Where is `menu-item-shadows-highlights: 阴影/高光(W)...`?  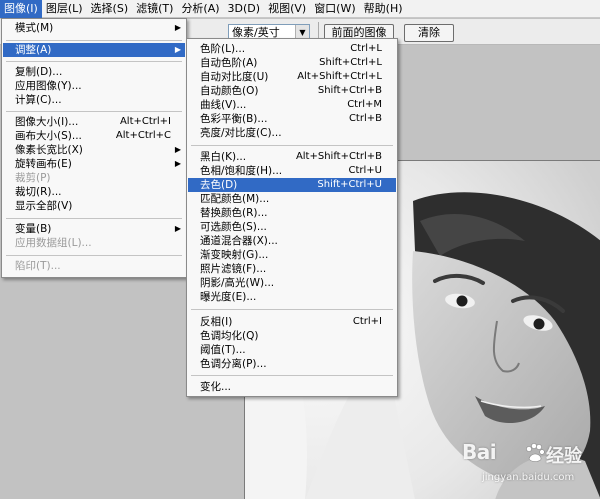 menu-item-shadows-highlights: 阴影/高光(W)... is located at coordinates (292, 283).